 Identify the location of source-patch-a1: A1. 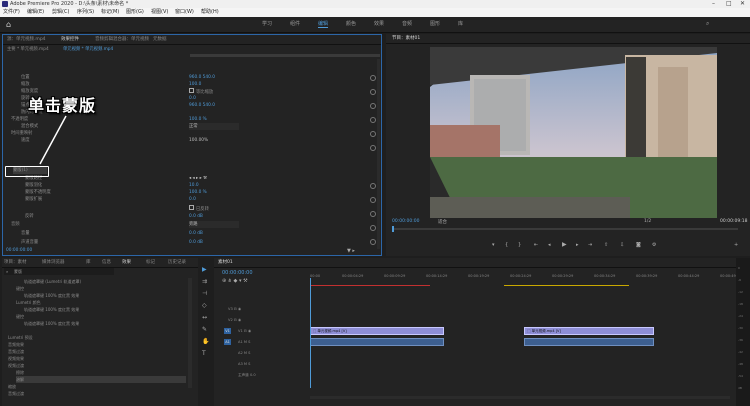
(227, 342).